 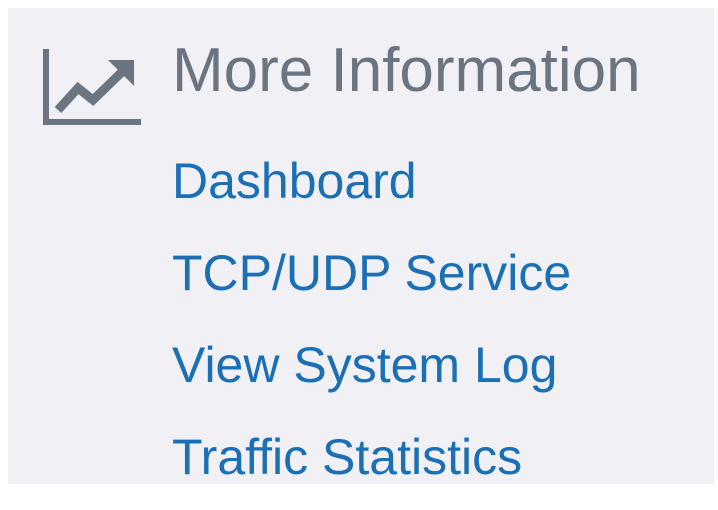 What do you see at coordinates (92, 87) in the screenshot?
I see `trending-chart-icon` at bounding box center [92, 87].